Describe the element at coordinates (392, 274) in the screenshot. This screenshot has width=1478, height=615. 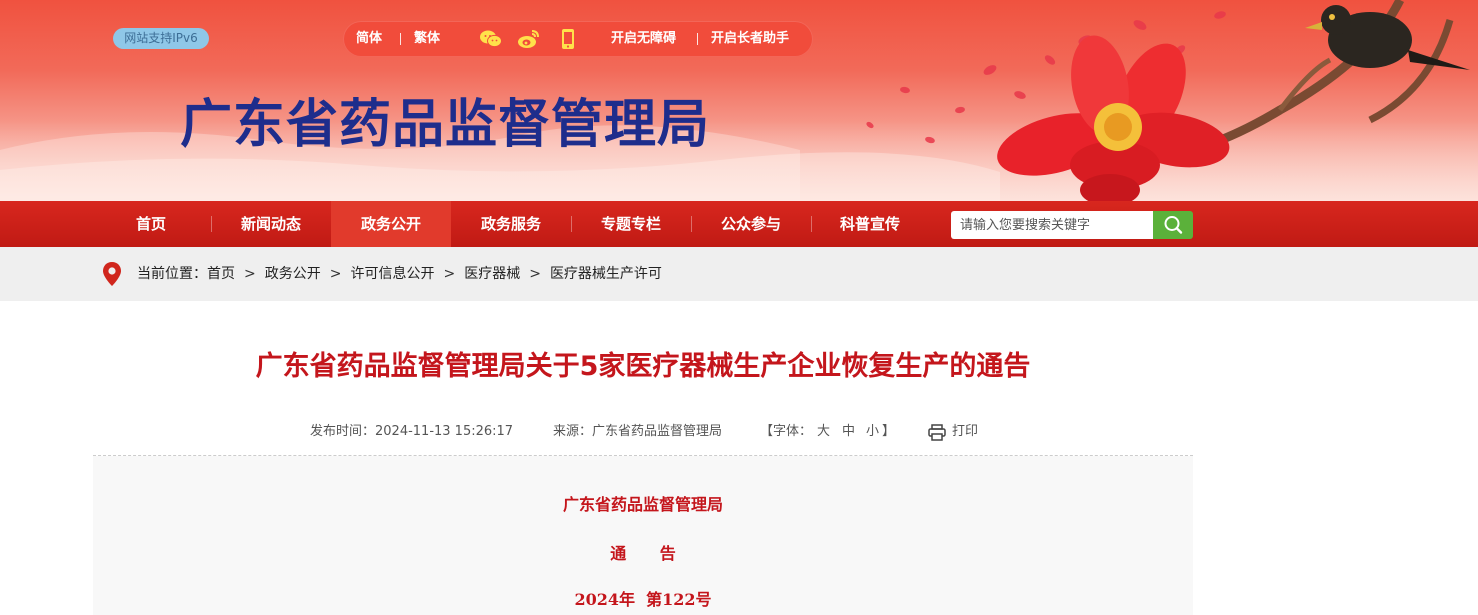
I see `breadcrumb-license-disclosure: 许可信息公开` at that location.